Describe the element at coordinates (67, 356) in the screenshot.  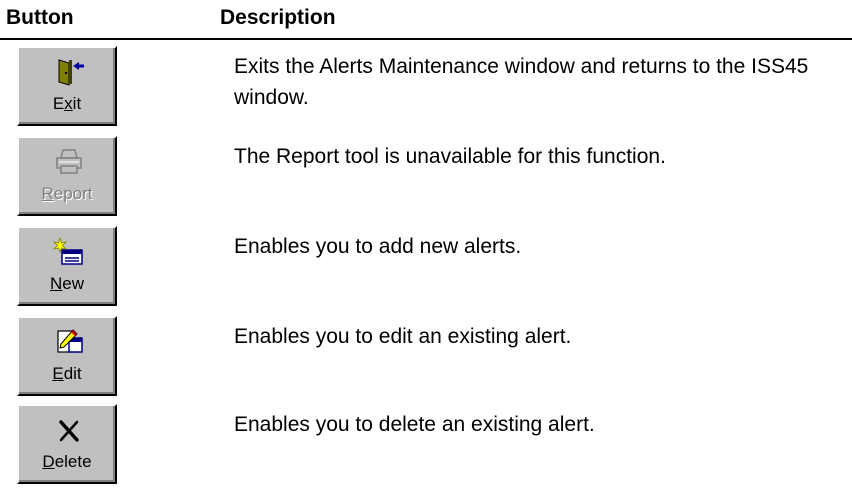
I see `edit-button: Edit` at that location.